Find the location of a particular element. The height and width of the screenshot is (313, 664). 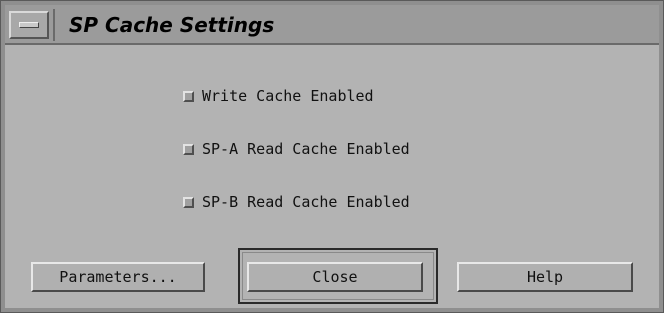

sp-a-read-cache-label: SP-A Read Cache Enabled is located at coordinates (306, 149).